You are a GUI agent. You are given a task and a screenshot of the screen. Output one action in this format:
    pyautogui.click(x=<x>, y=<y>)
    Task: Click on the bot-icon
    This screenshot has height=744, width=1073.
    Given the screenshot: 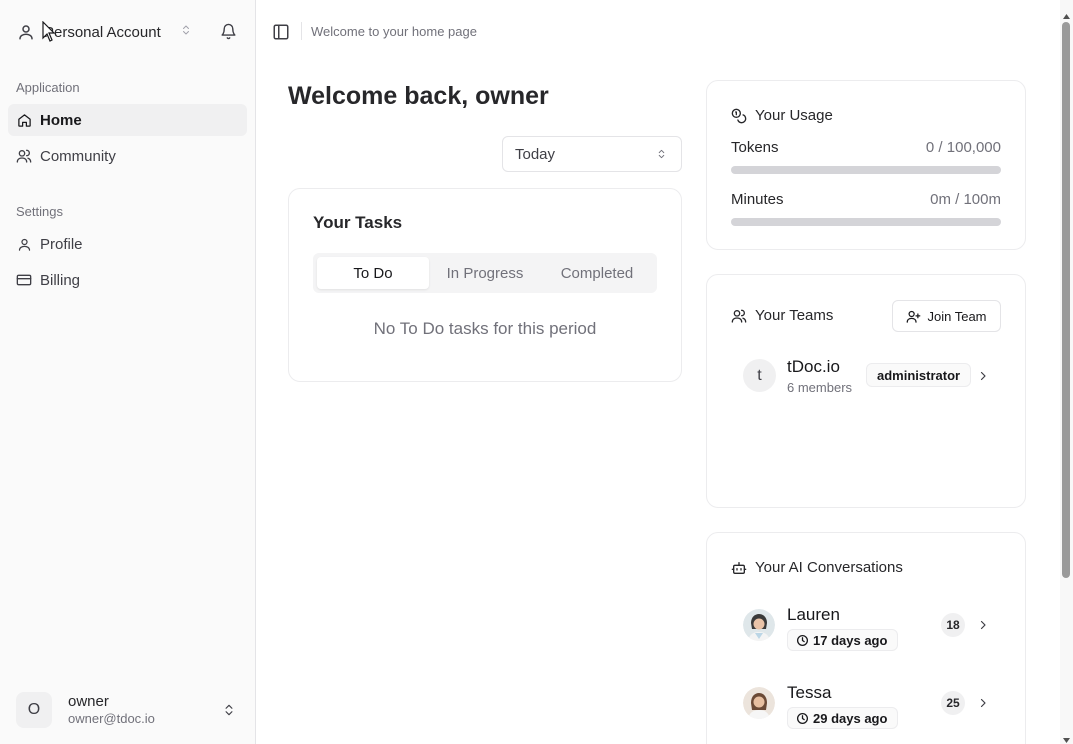 What is the action you would take?
    pyautogui.click(x=739, y=568)
    